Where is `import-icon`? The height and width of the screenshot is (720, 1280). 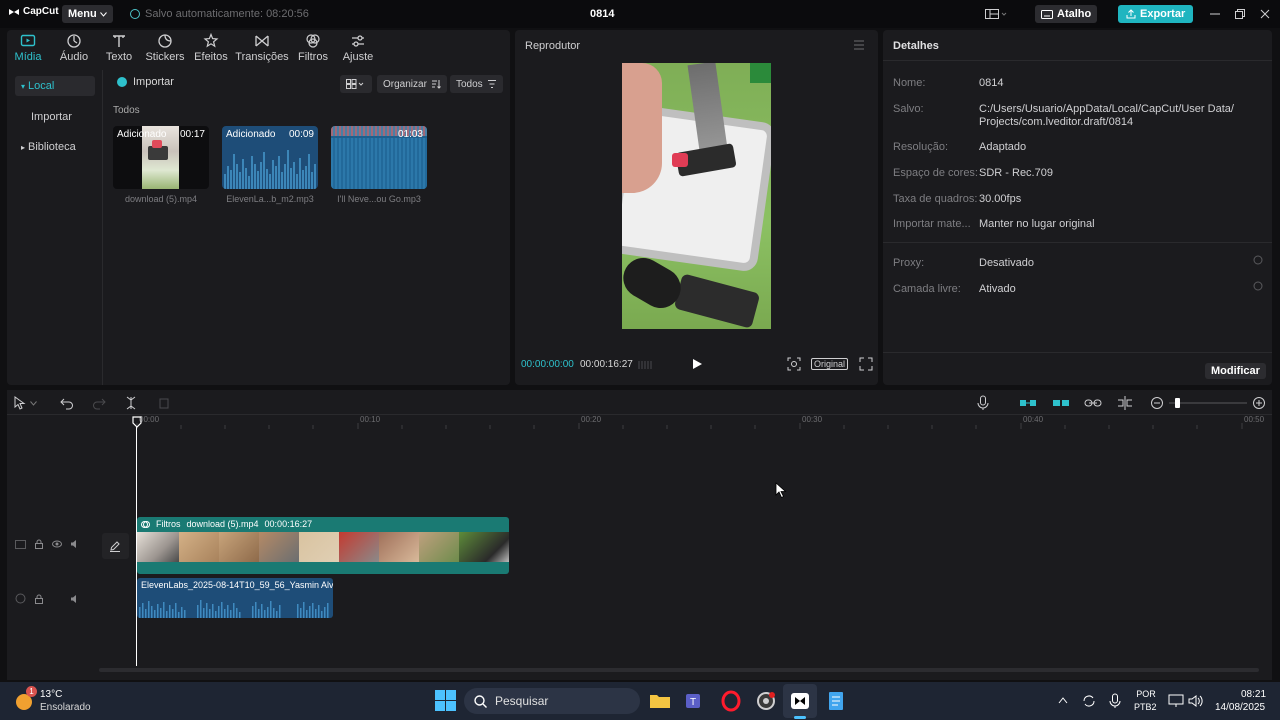 import-icon is located at coordinates (122, 82).